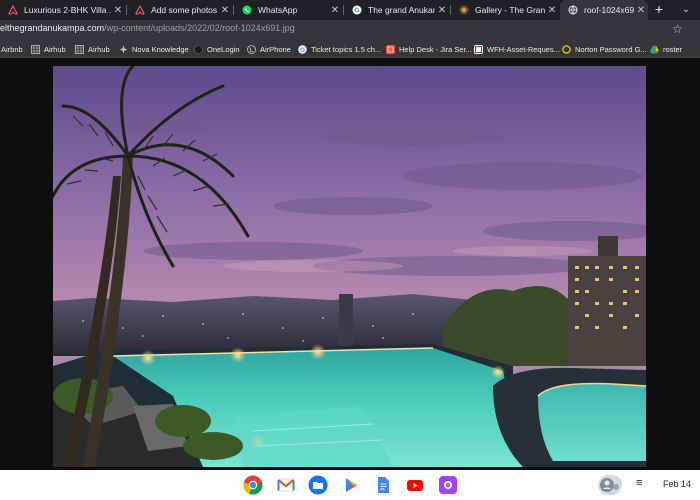 The width and height of the screenshot is (700, 500). What do you see at coordinates (223, 49) in the screenshot?
I see `bookmark-label: OneLogin` at bounding box center [223, 49].